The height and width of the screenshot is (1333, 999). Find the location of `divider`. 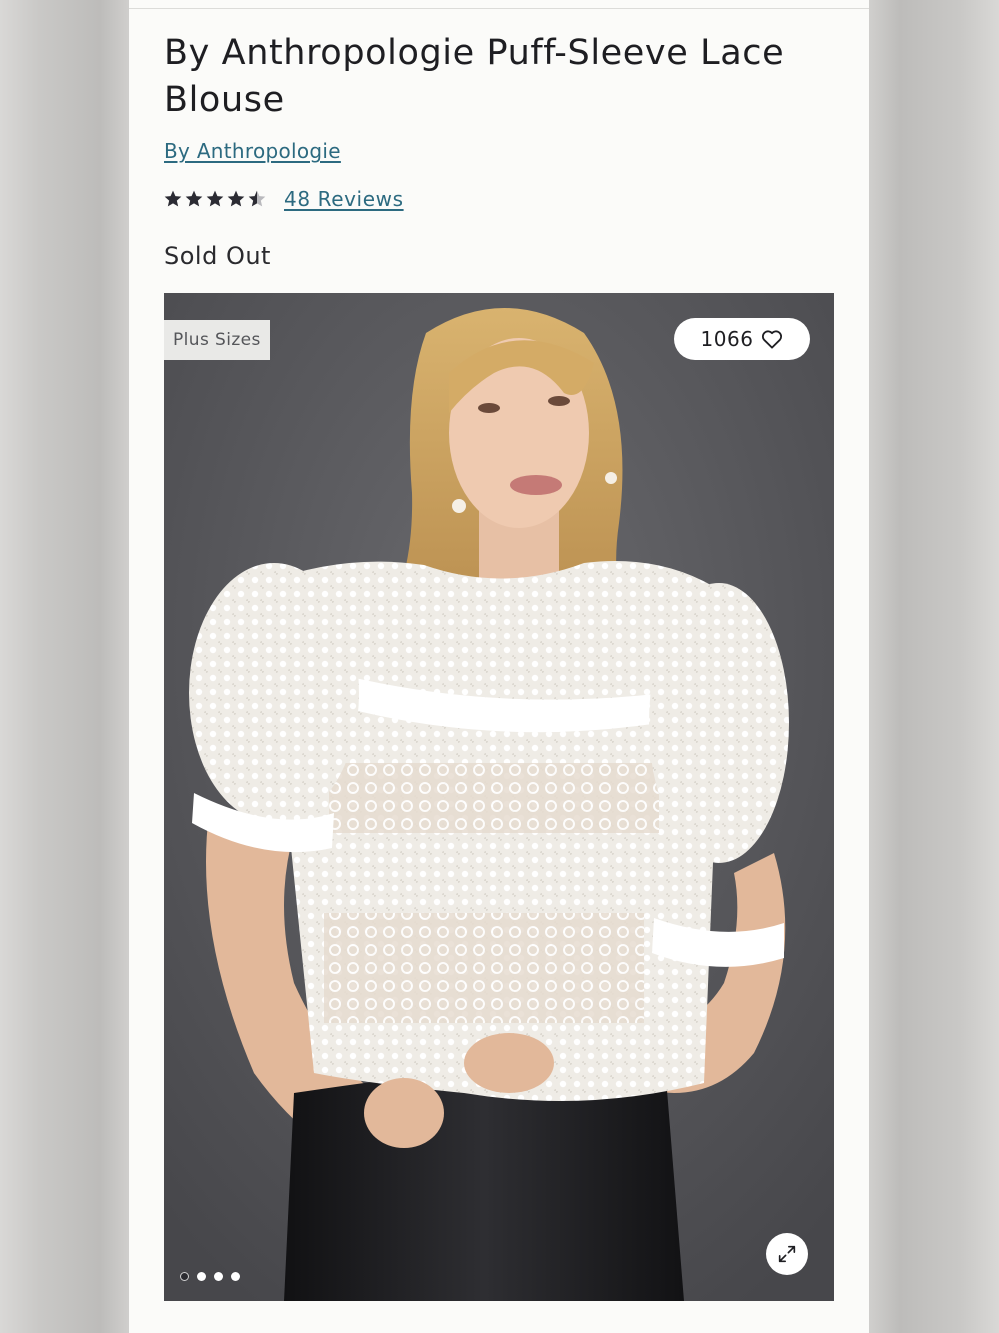

divider is located at coordinates (499, 8).